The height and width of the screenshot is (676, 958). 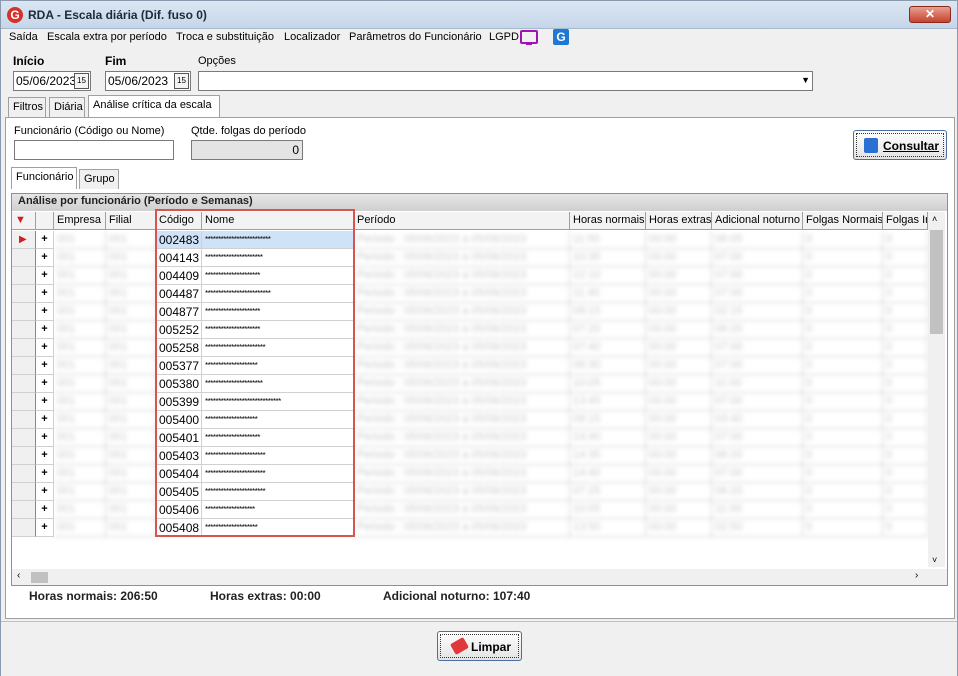 What do you see at coordinates (44, 178) in the screenshot?
I see `subtab-funcionario: Funcionário` at bounding box center [44, 178].